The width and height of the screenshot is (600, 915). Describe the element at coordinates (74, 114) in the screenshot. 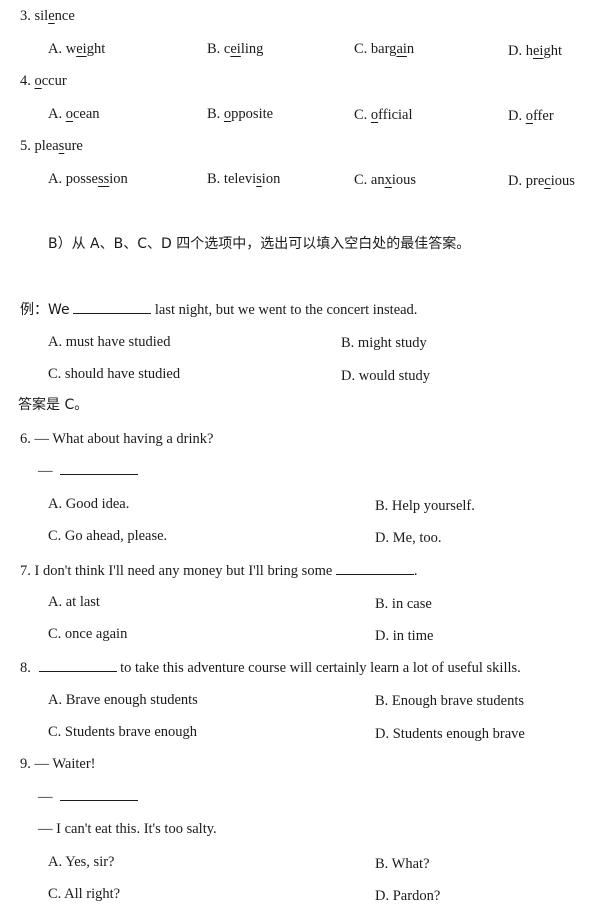

I see `q4-option-a: A. ocean` at that location.